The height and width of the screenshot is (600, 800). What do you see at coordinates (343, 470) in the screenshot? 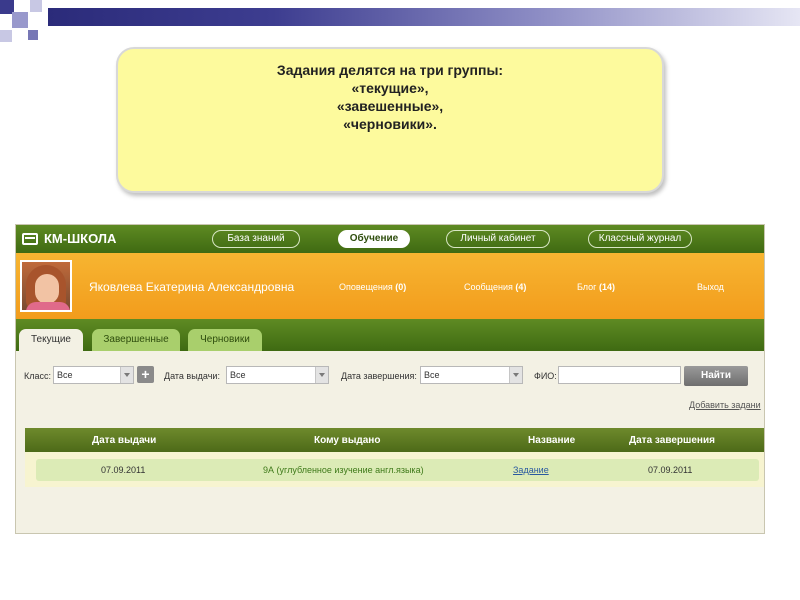
I see `recipient-cell: 9А (углубленное изучение англ.языка)` at bounding box center [343, 470].